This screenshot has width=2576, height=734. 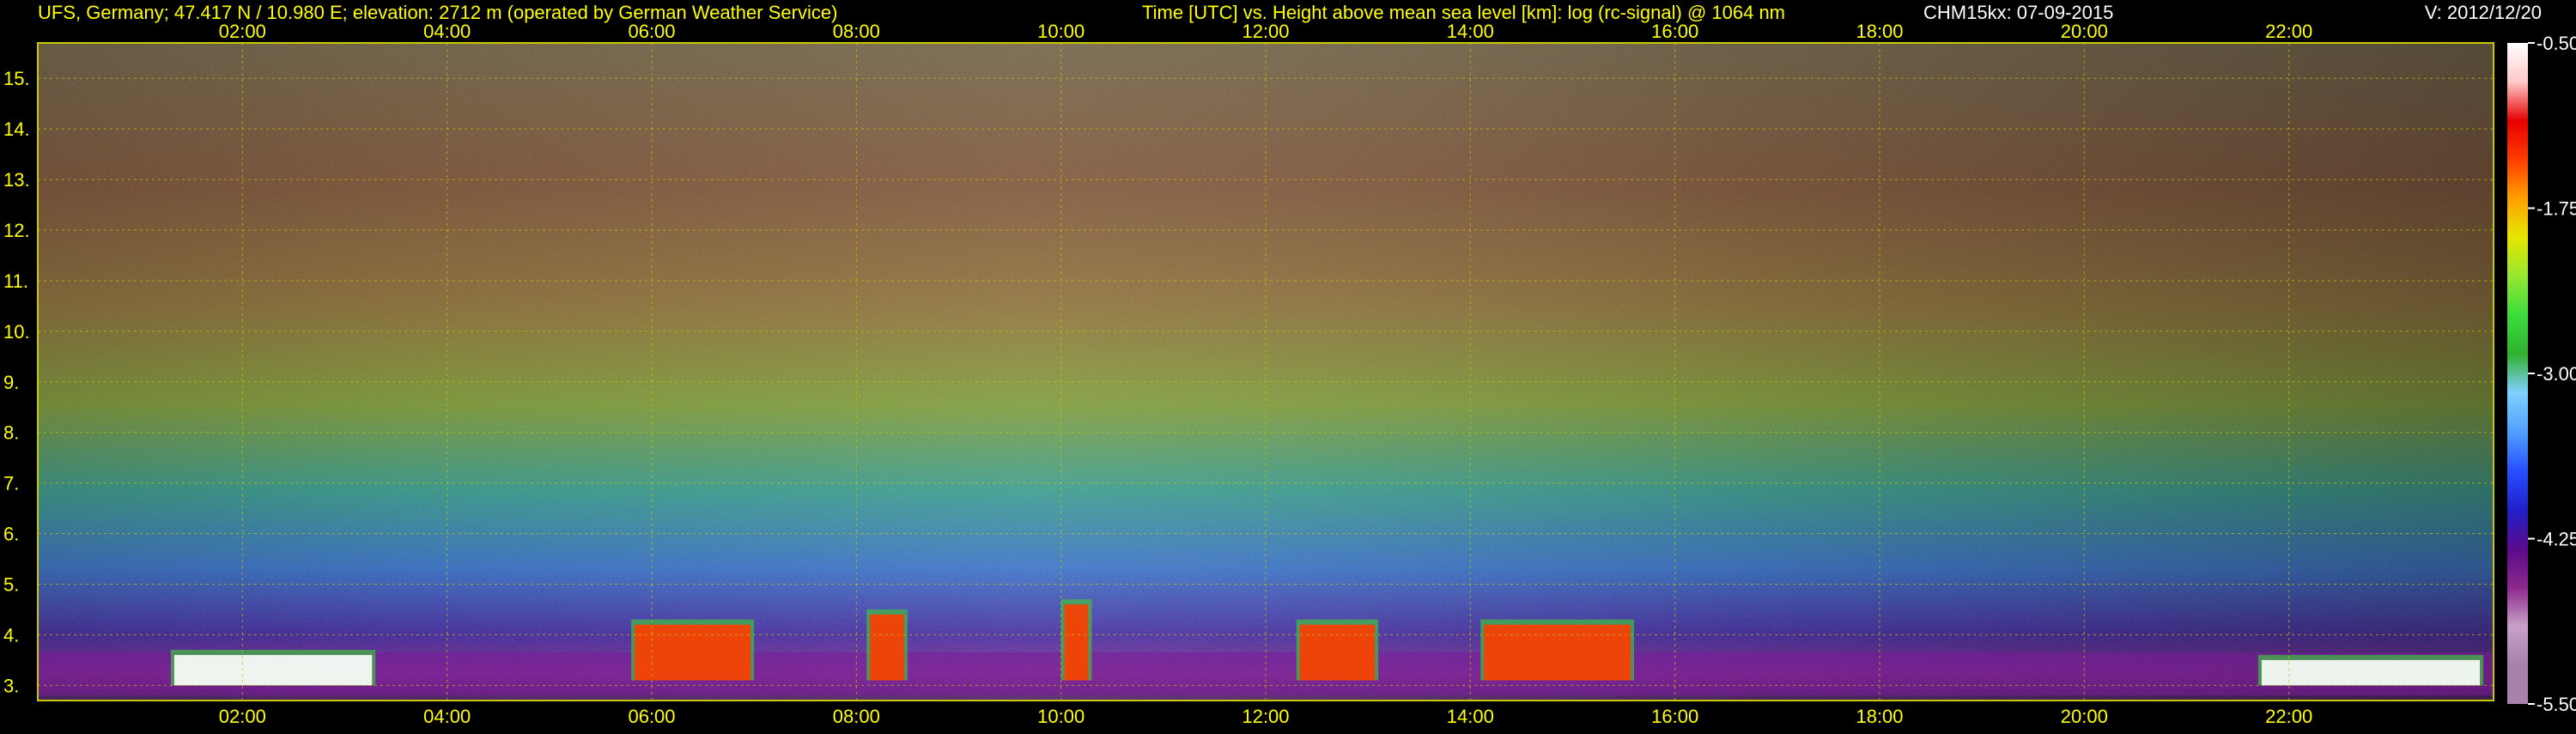 I want to click on colorbar-tick-label: -4.25, so click(x=2557, y=540).